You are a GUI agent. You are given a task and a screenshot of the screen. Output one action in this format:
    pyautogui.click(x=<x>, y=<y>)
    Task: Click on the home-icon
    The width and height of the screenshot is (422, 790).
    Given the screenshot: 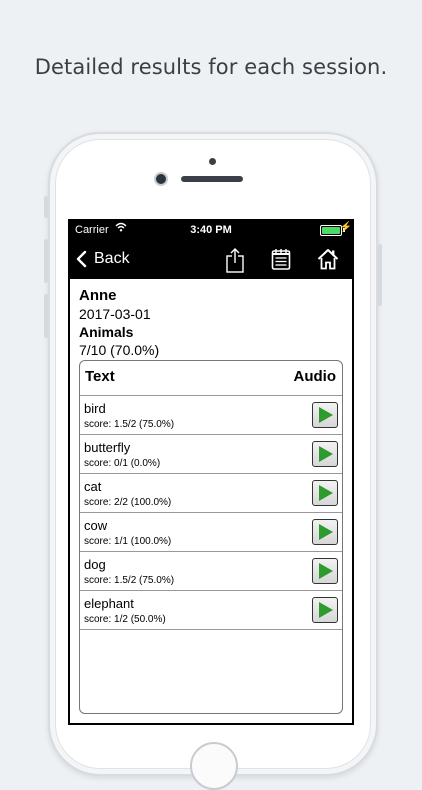 What is the action you would take?
    pyautogui.click(x=328, y=261)
    